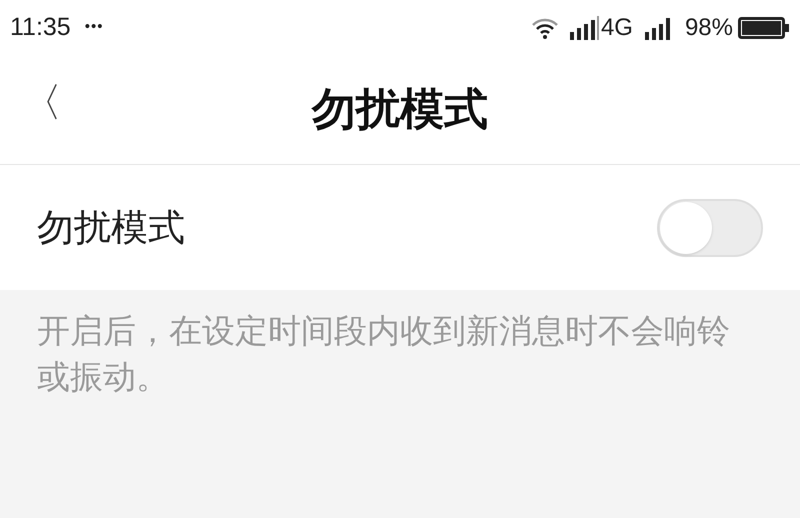 The image size is (800, 518). What do you see at coordinates (400, 110) in the screenshot?
I see `page-title: 勿扰模式` at bounding box center [400, 110].